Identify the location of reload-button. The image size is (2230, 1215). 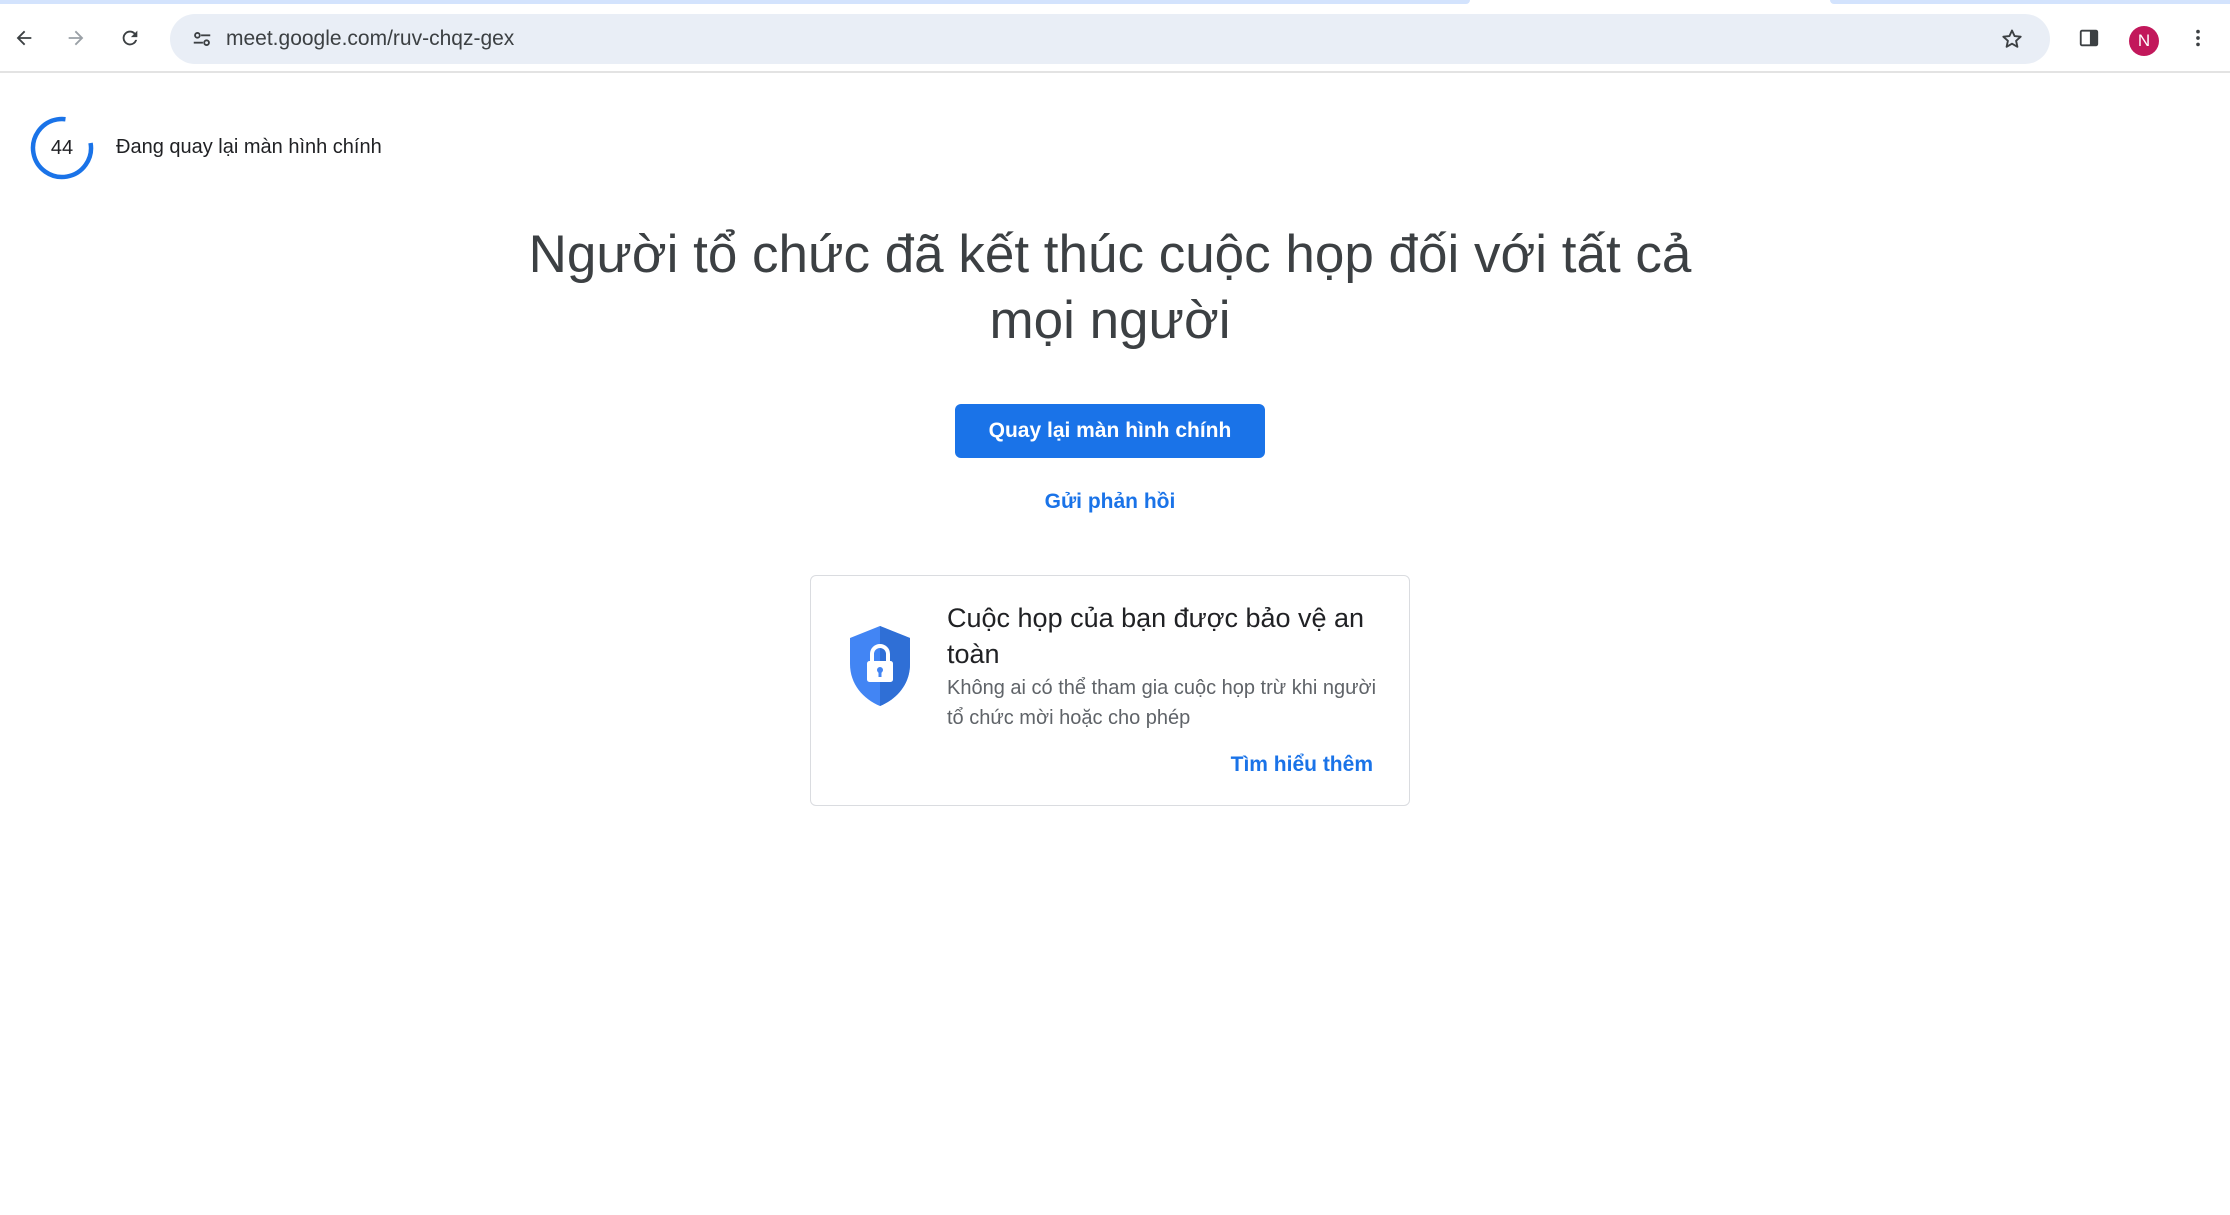
(130, 38).